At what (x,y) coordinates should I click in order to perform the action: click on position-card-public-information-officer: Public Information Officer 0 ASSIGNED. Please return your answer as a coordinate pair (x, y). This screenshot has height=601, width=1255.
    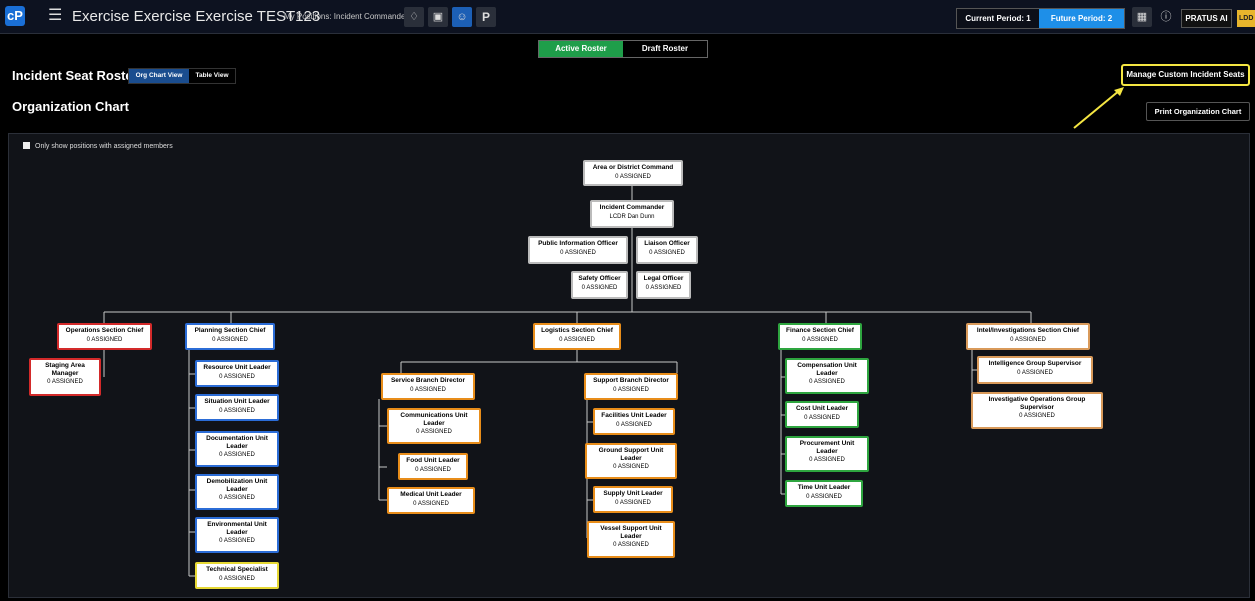
    Looking at the image, I should click on (578, 250).